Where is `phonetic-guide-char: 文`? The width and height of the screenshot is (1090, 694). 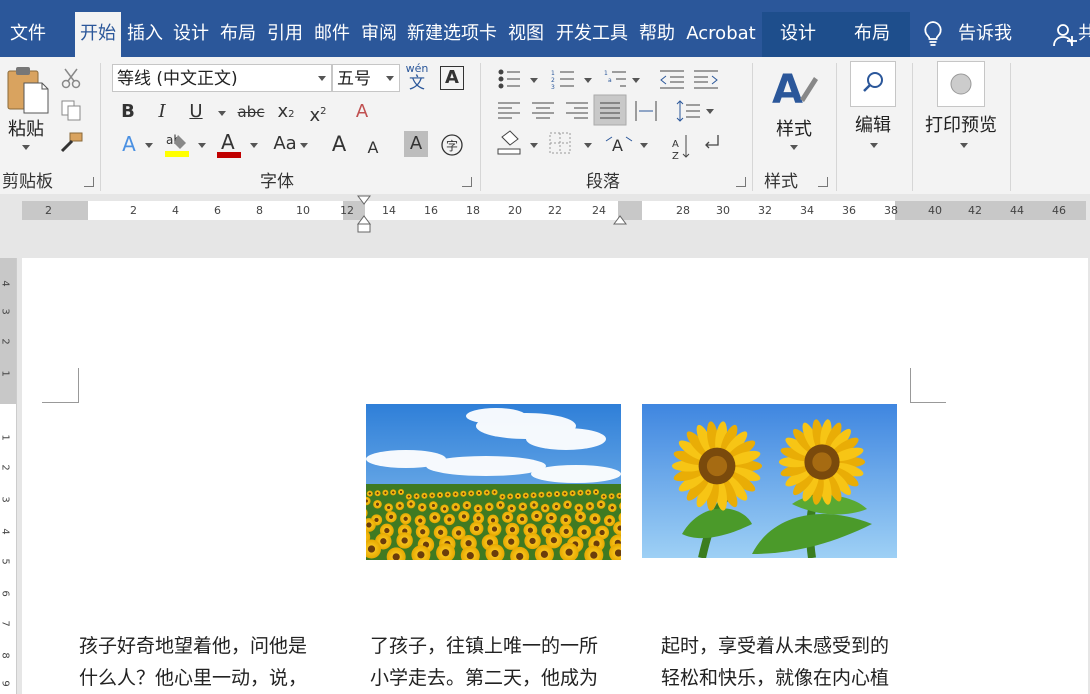 phonetic-guide-char: 文 is located at coordinates (416, 82).